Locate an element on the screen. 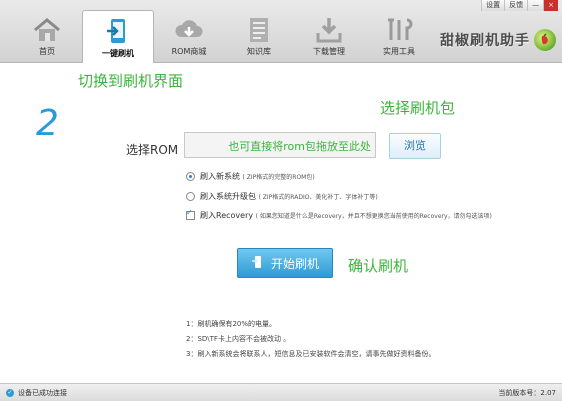 The height and width of the screenshot is (401, 562). close-button: × is located at coordinates (550, 5).